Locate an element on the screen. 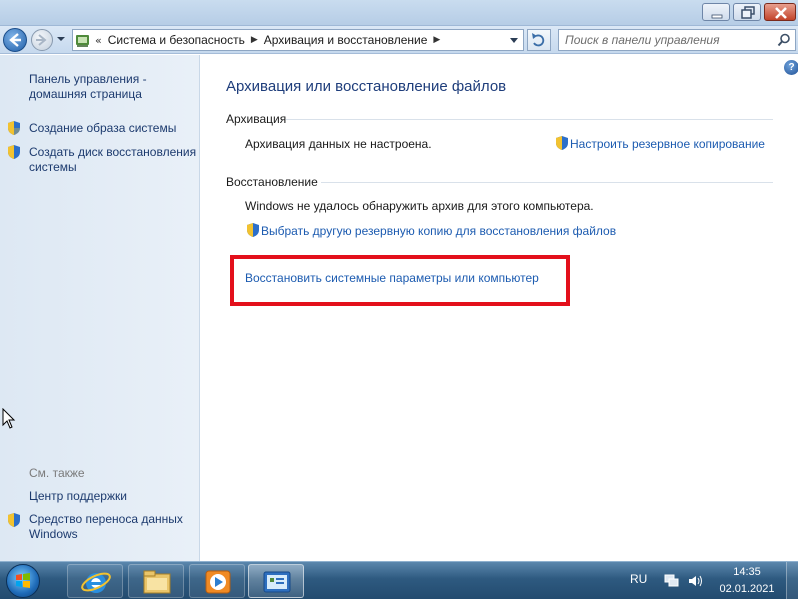 The height and width of the screenshot is (600, 798). refresh-icon is located at coordinates (538, 40).